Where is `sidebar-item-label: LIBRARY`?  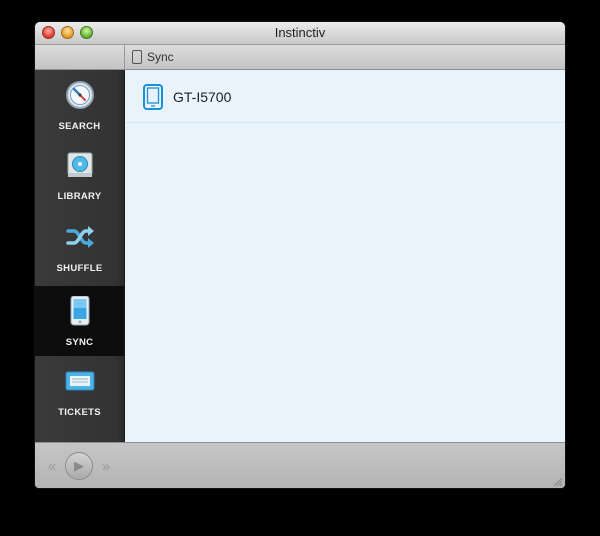 sidebar-item-label: LIBRARY is located at coordinates (79, 196).